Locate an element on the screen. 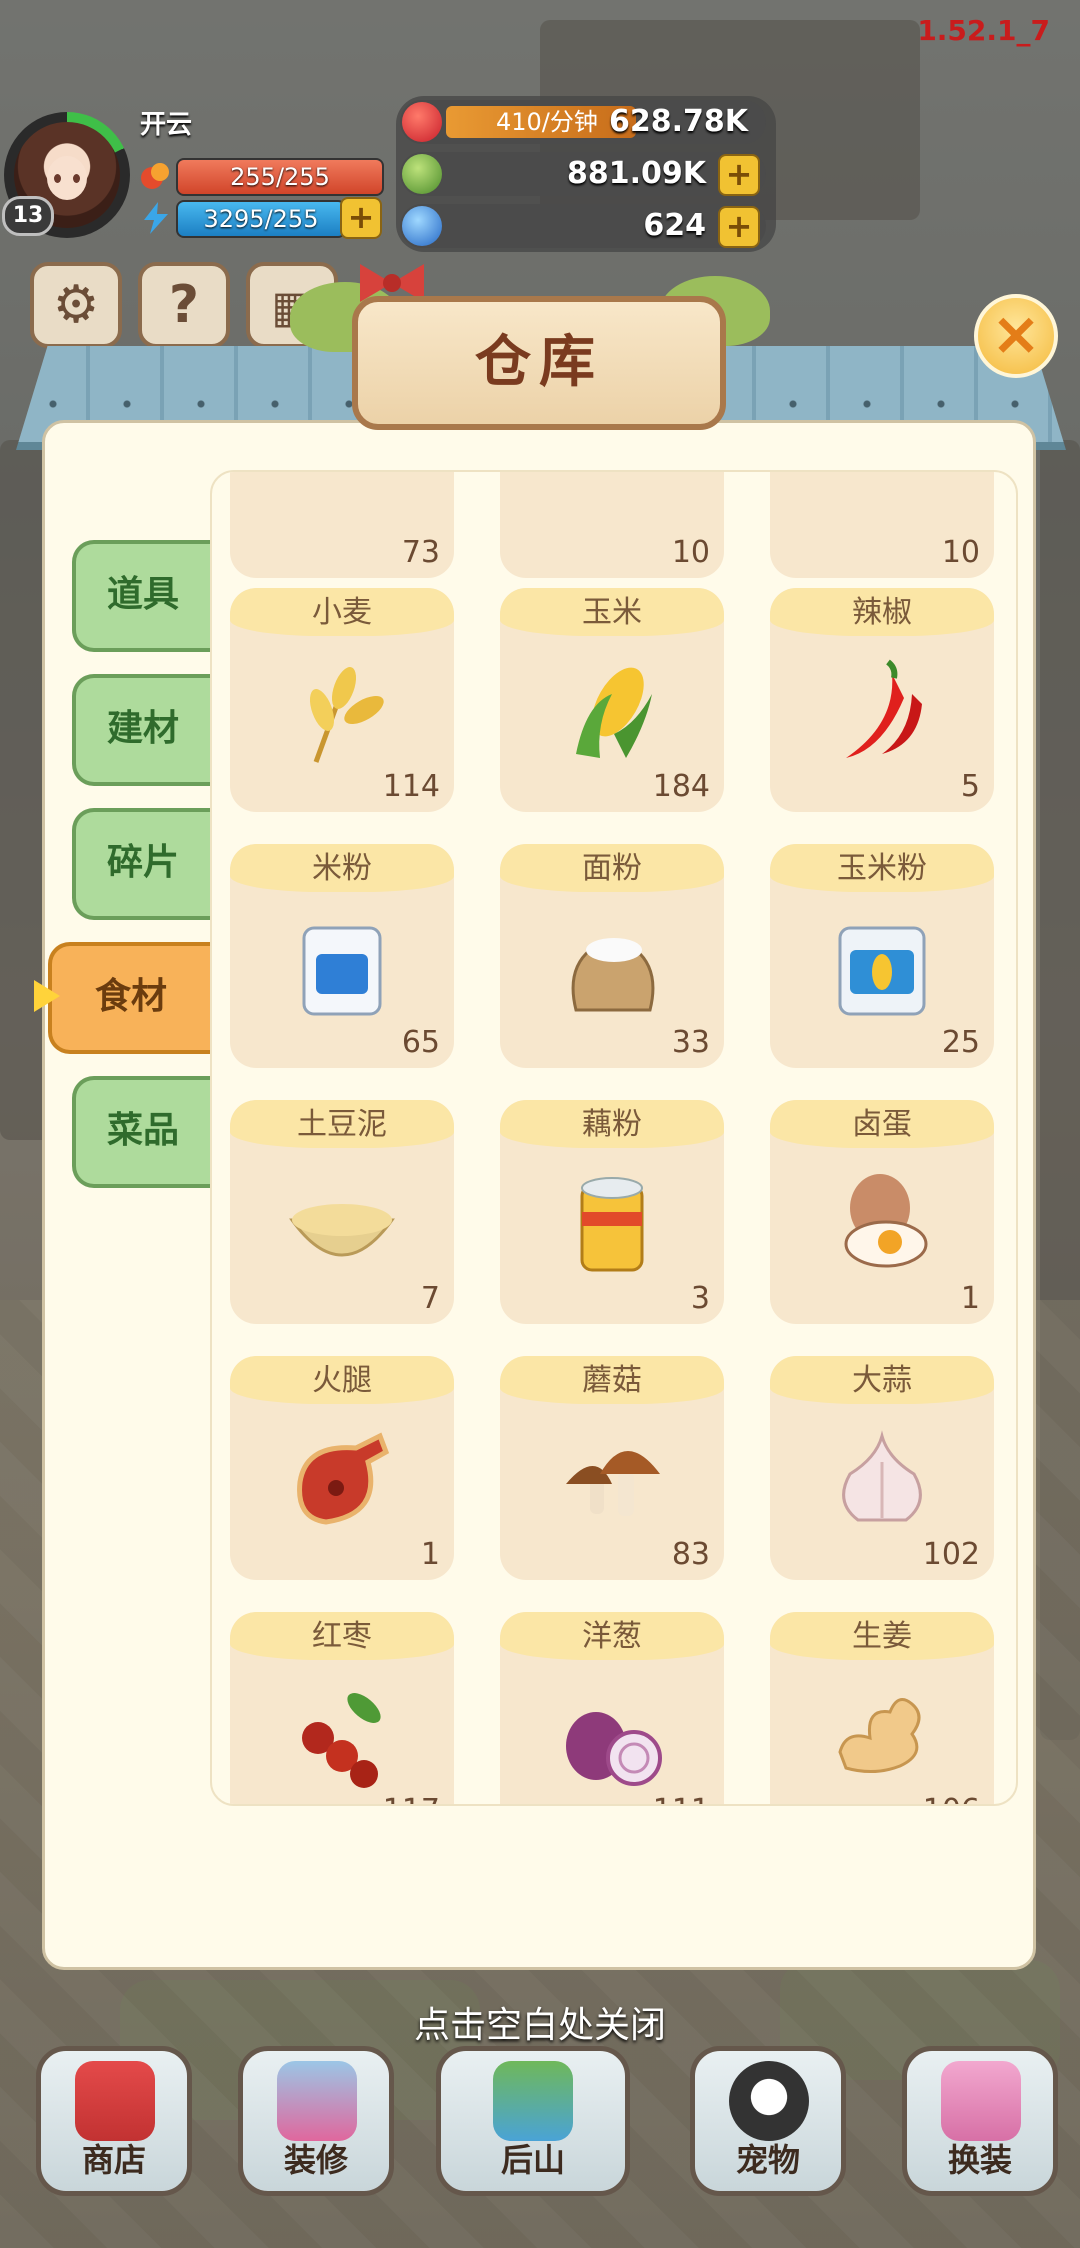 The height and width of the screenshot is (2248, 1080). stamina-icon is located at coordinates (155, 176).